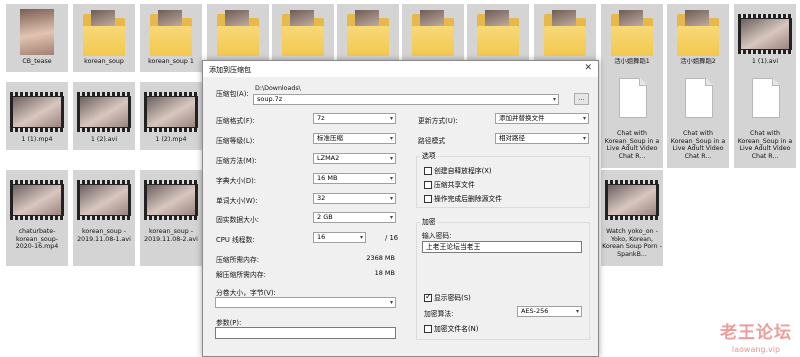  I want to click on file-item-folder: CB_tease, so click(37, 38).